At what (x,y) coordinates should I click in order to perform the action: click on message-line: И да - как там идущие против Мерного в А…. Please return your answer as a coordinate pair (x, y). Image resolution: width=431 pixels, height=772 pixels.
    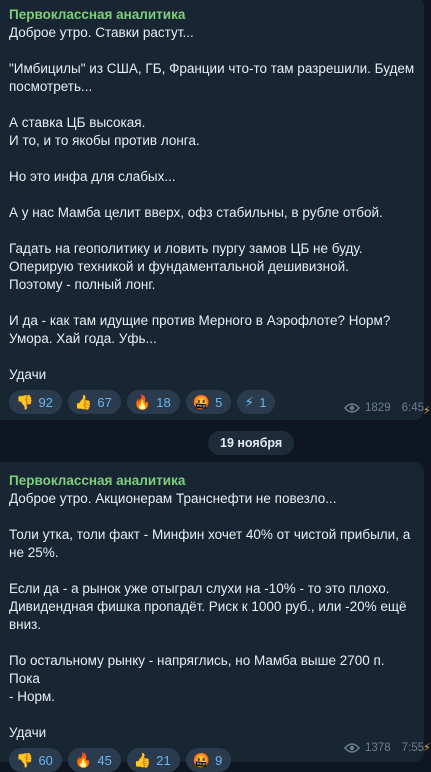
    Looking at the image, I should click on (200, 320).